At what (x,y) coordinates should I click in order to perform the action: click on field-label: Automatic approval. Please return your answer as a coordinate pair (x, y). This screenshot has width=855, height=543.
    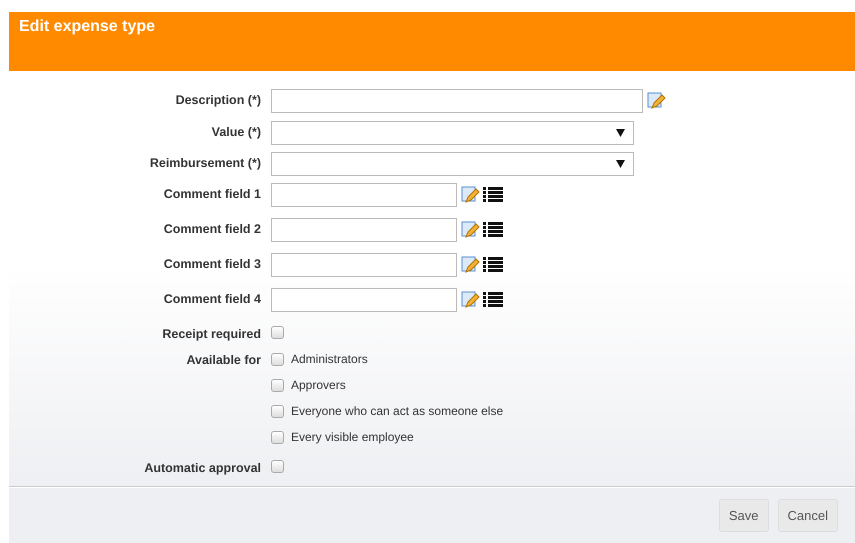
    Looking at the image, I should click on (202, 467).